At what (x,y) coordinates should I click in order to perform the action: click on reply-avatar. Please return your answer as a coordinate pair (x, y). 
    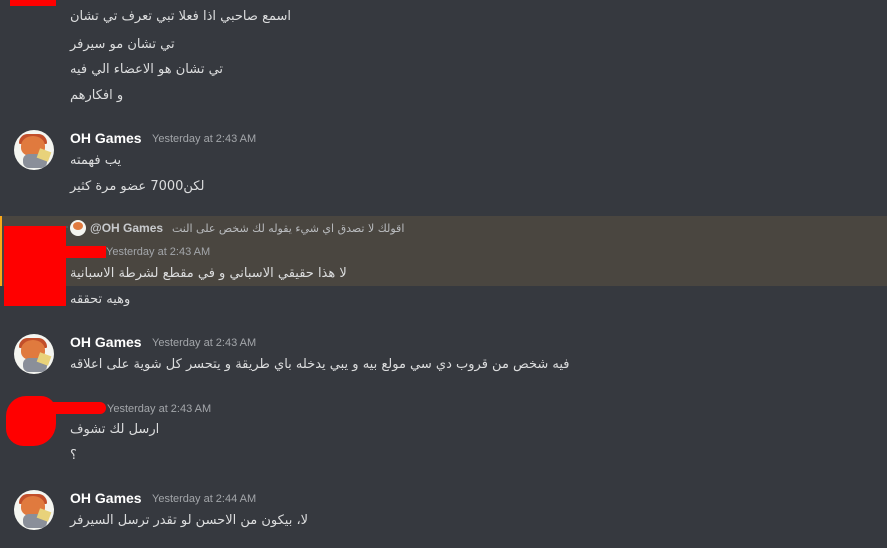
    Looking at the image, I should click on (78, 228).